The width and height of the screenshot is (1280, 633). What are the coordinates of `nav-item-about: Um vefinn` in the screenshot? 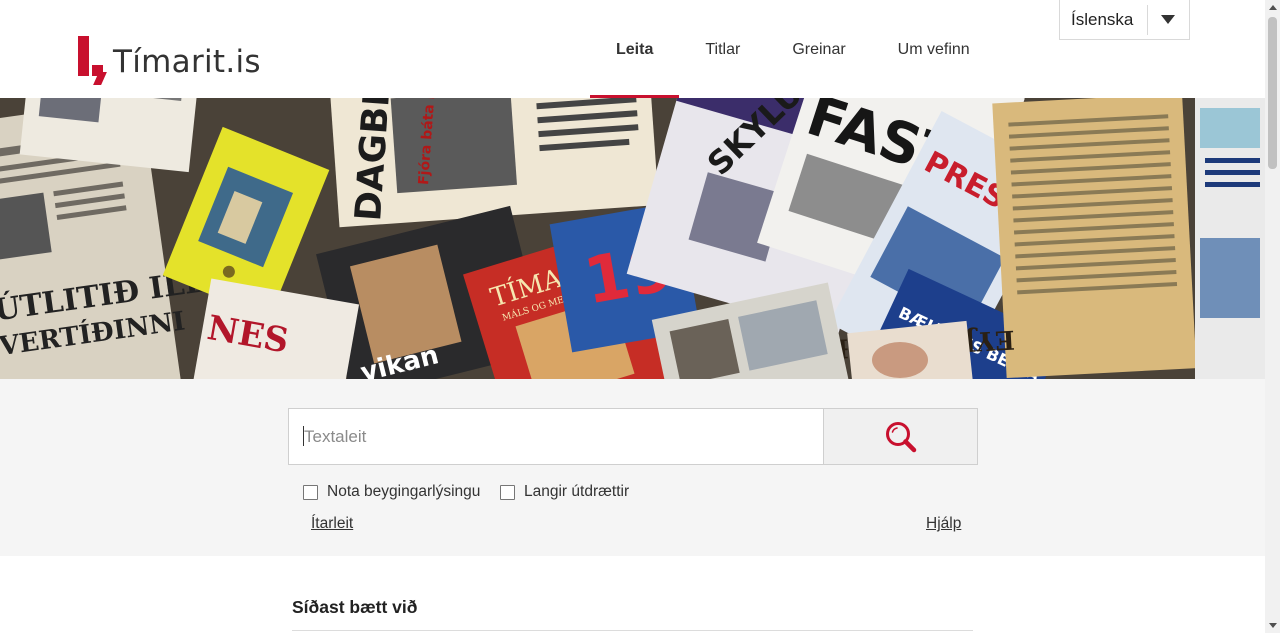 It's located at (934, 49).